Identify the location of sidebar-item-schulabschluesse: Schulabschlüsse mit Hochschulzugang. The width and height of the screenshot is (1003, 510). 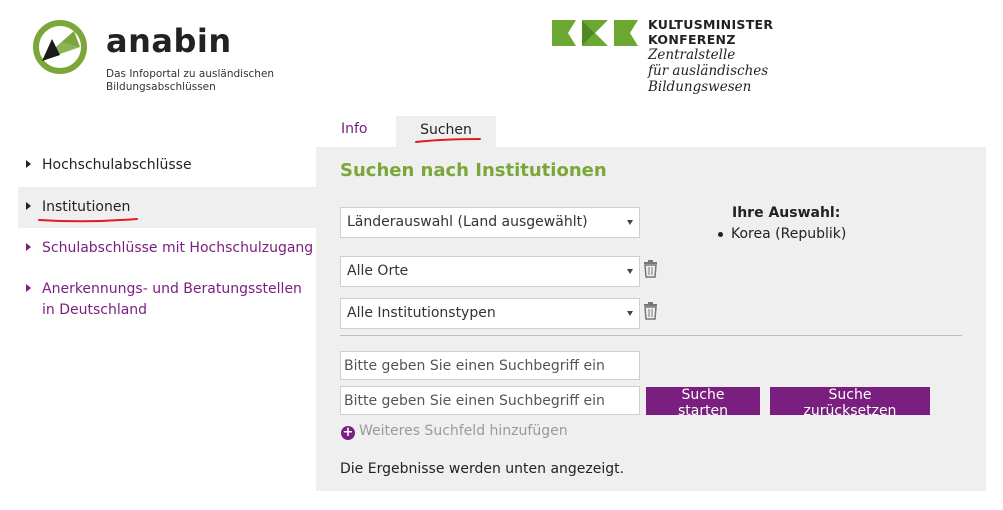
(167, 248).